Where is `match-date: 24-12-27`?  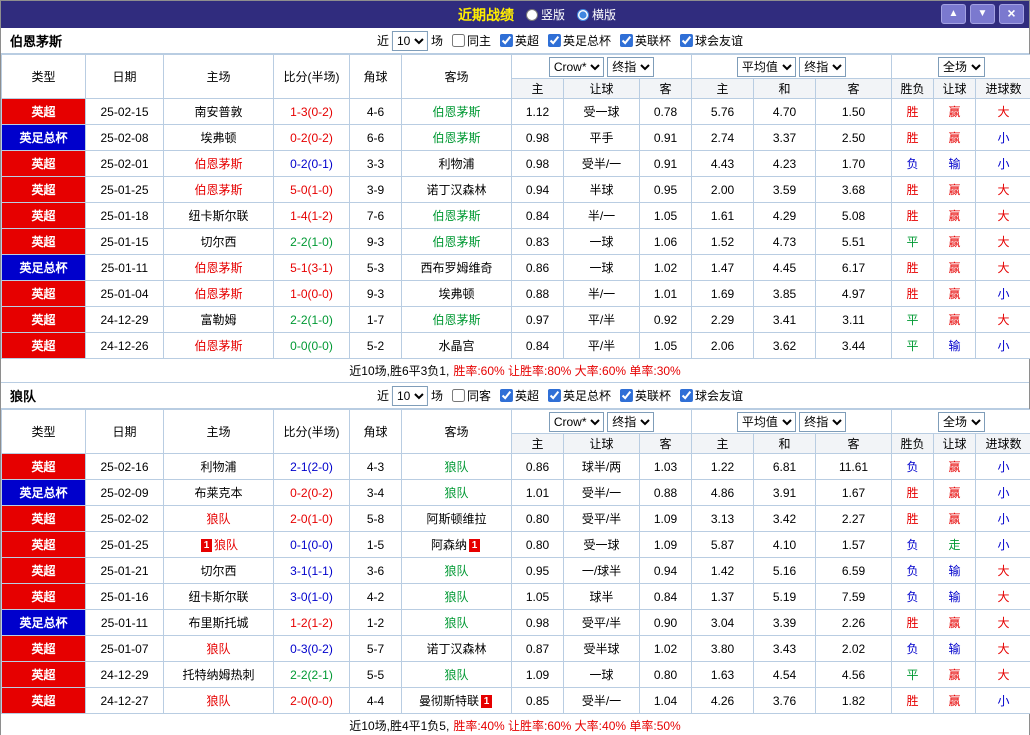
match-date: 24-12-27 is located at coordinates (124, 700).